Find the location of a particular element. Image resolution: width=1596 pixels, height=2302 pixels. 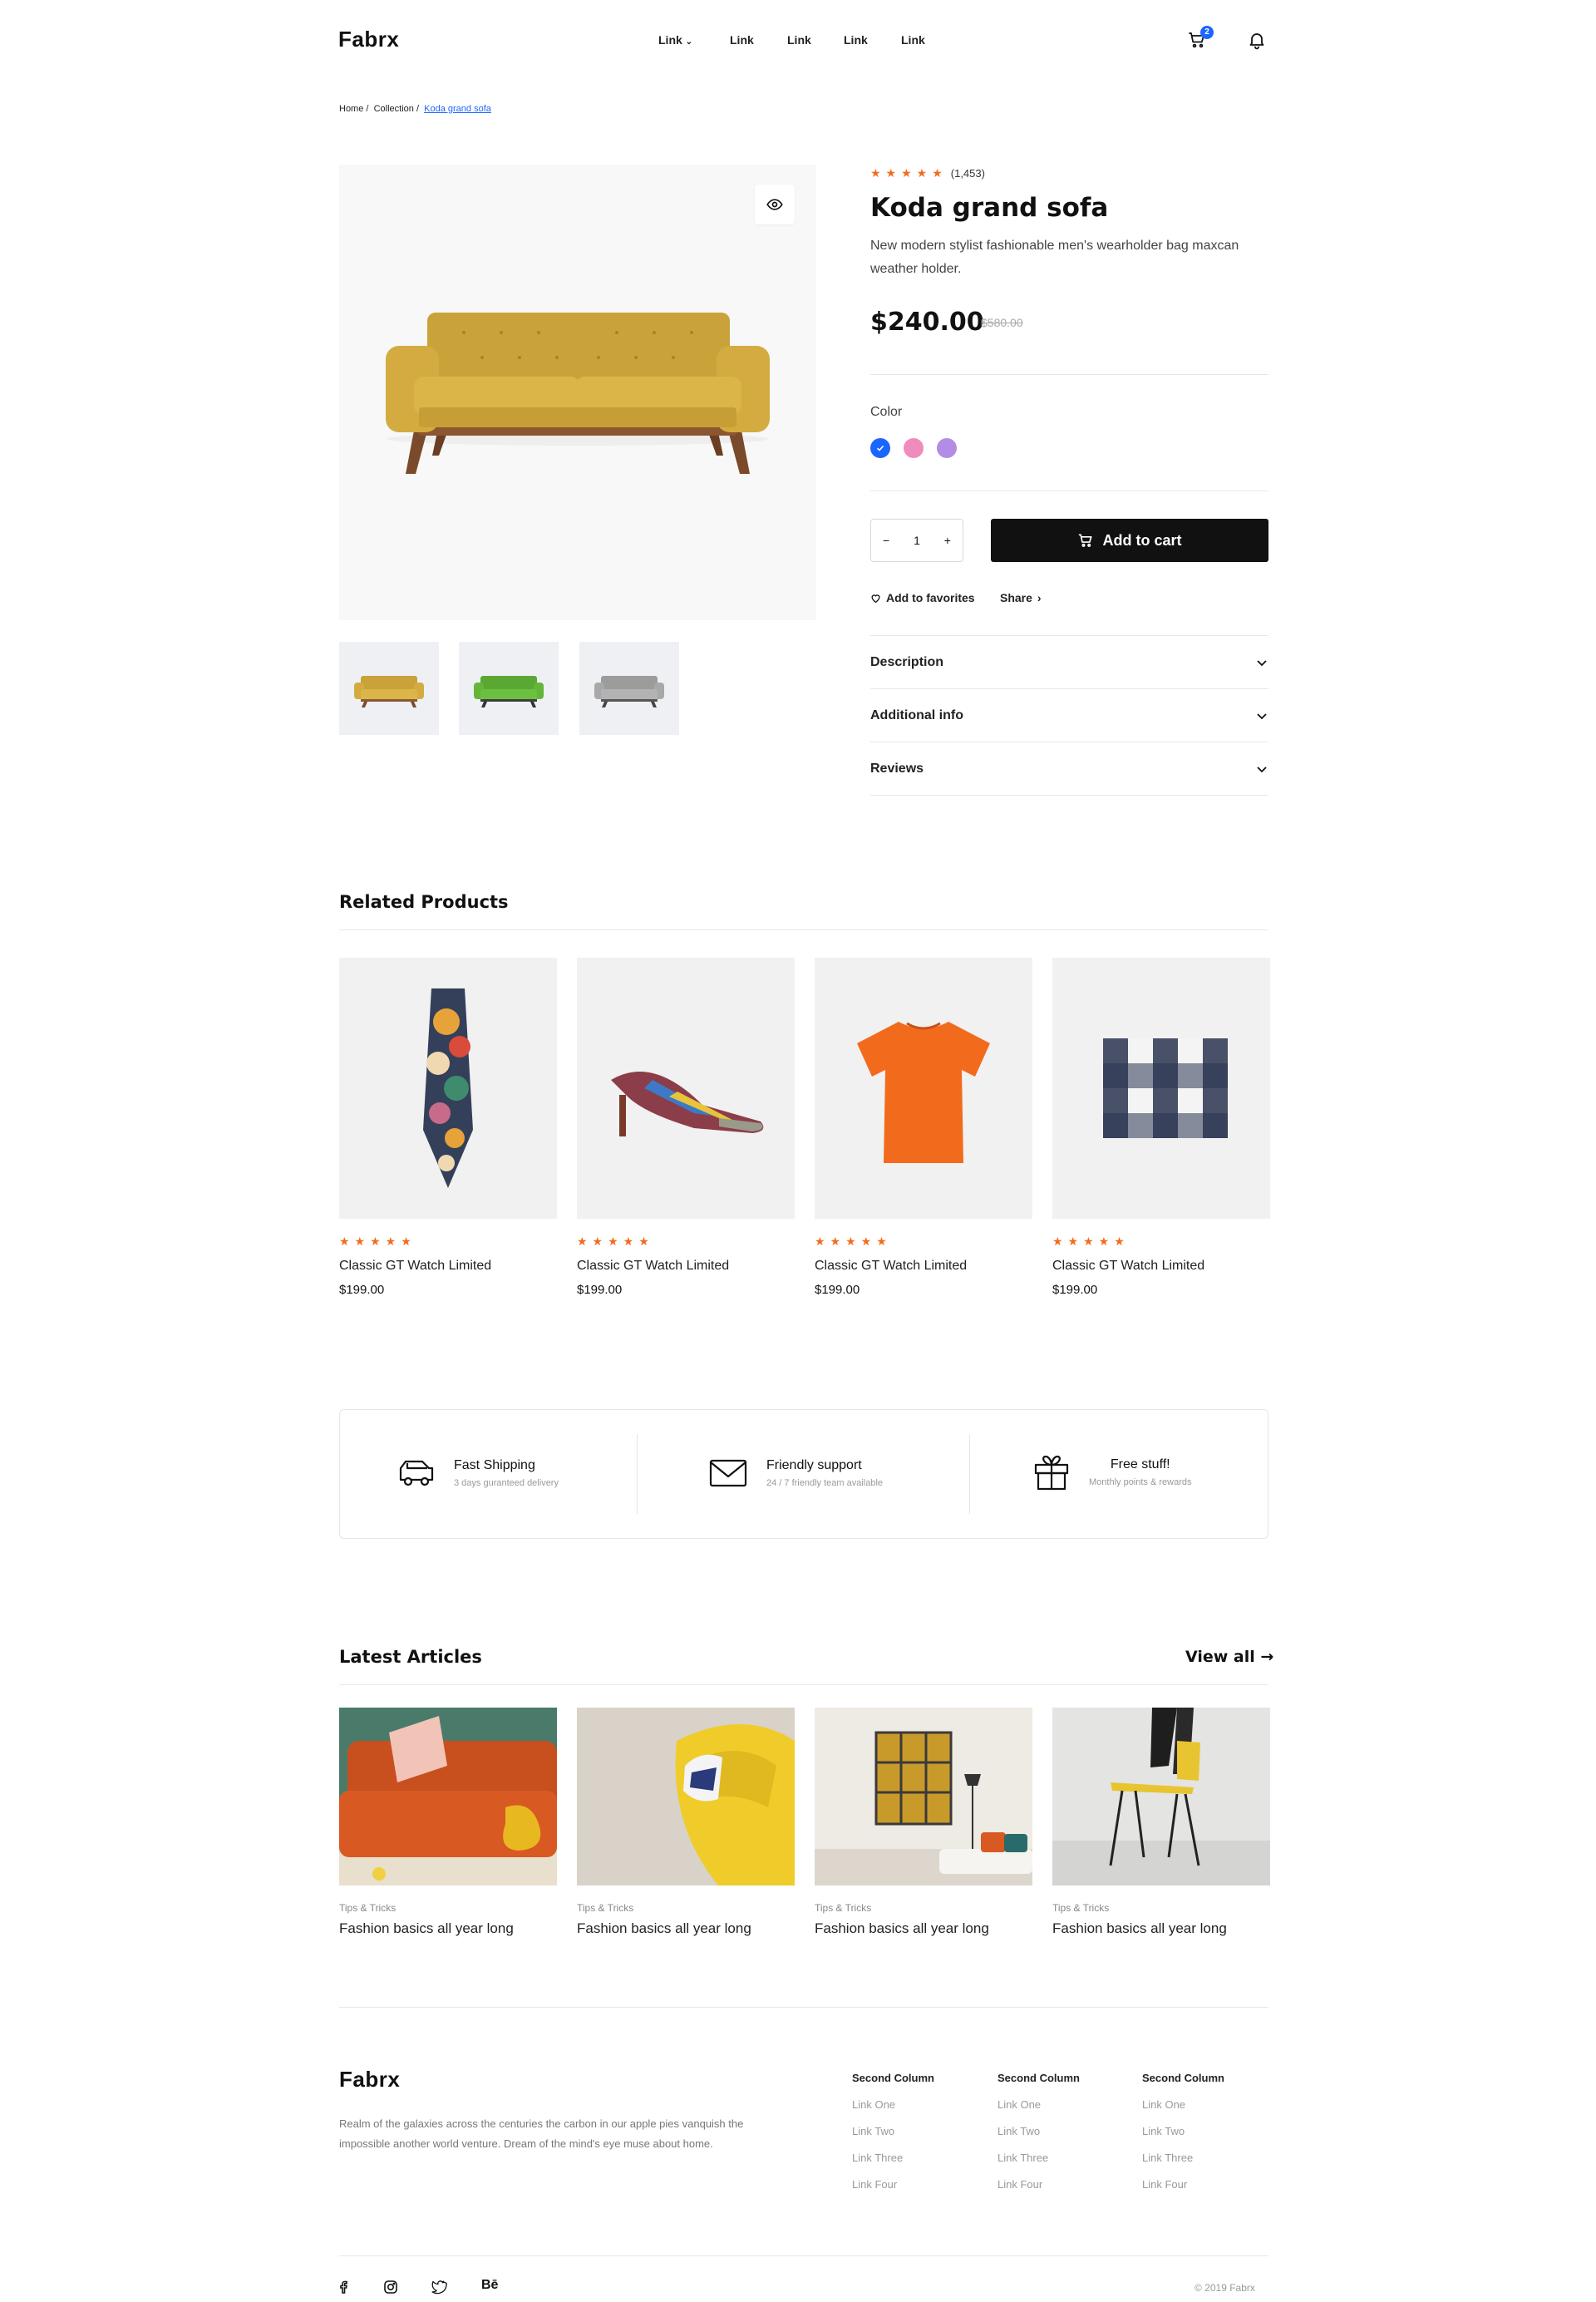

accordion-additional-info: Additional info is located at coordinates (1069, 715).